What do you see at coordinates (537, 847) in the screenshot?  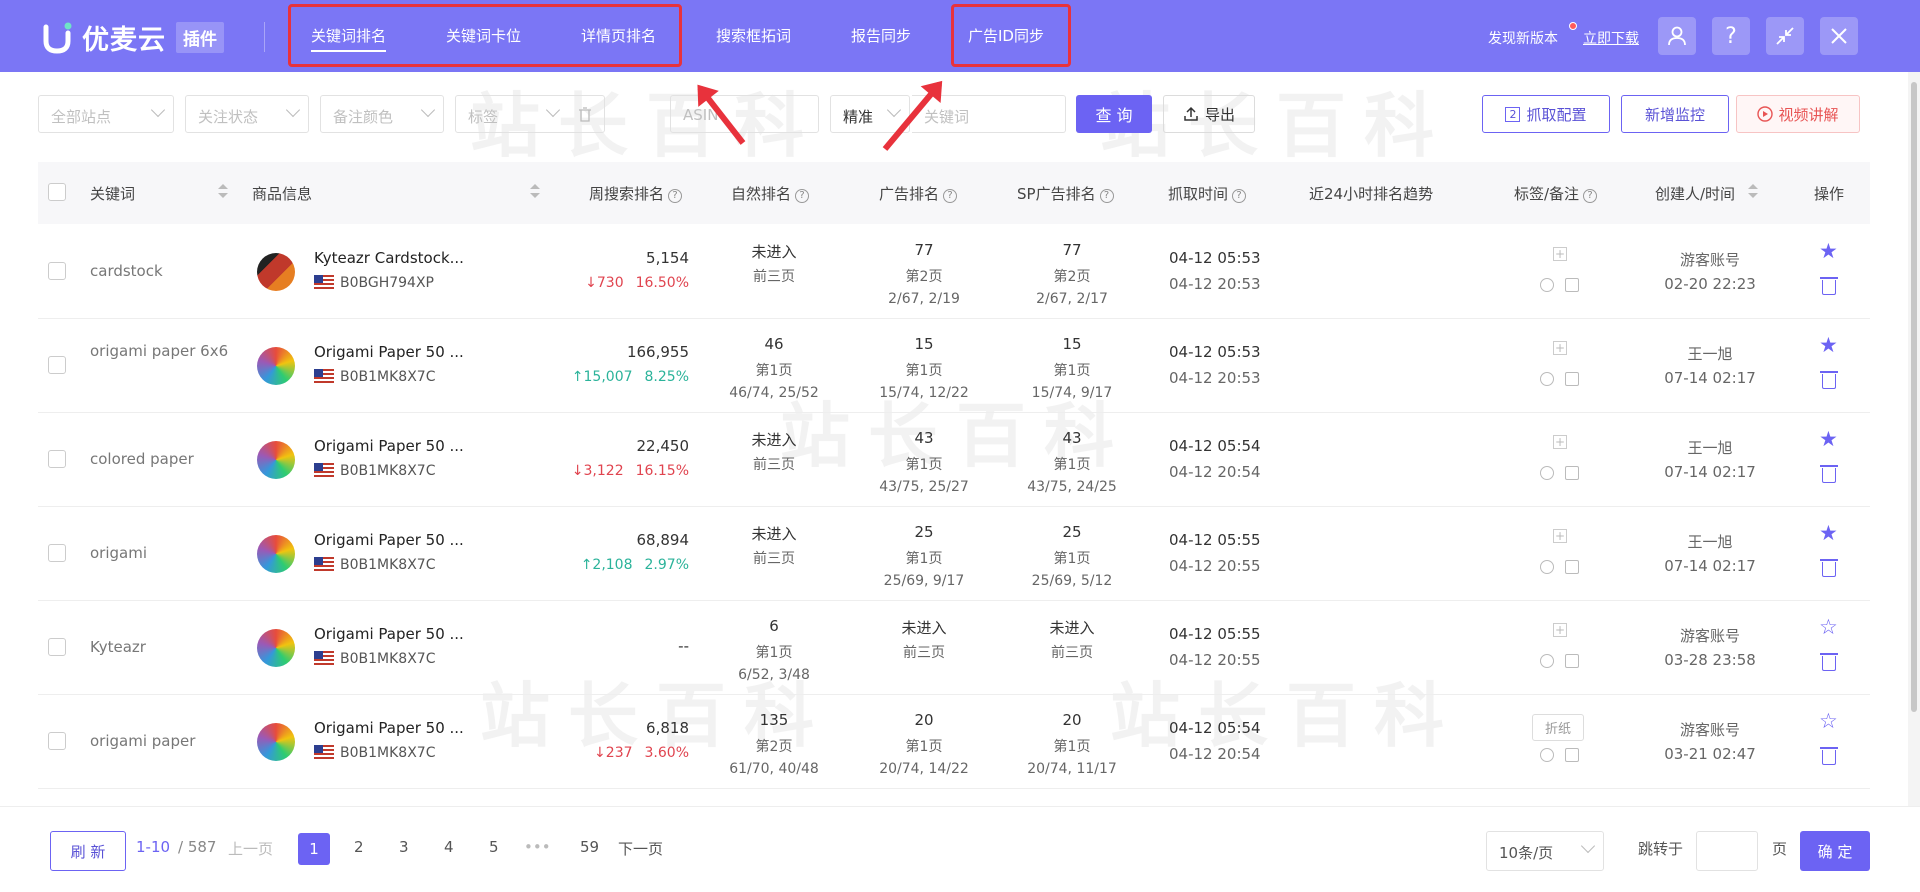 I see `page-ellipsis: •••` at bounding box center [537, 847].